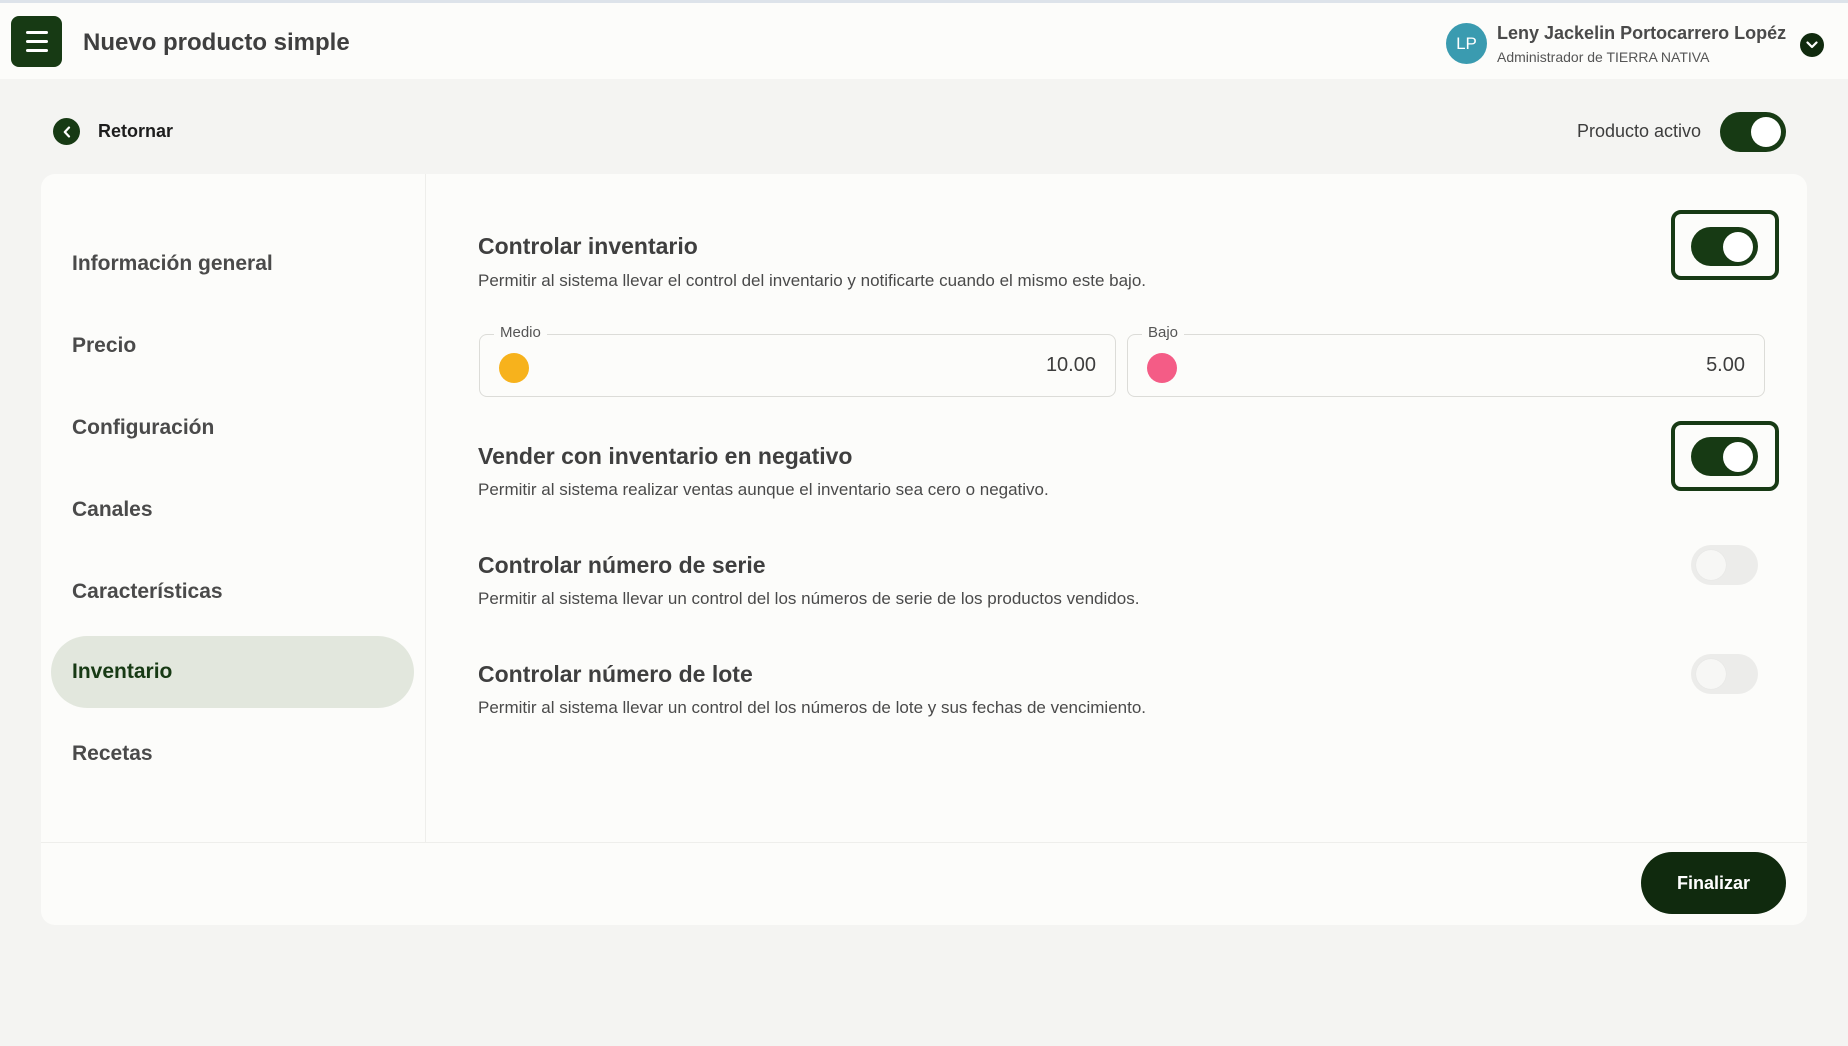 This screenshot has width=1848, height=1046. Describe the element at coordinates (216, 42) in the screenshot. I see `page-title: Nuevo producto simple` at that location.